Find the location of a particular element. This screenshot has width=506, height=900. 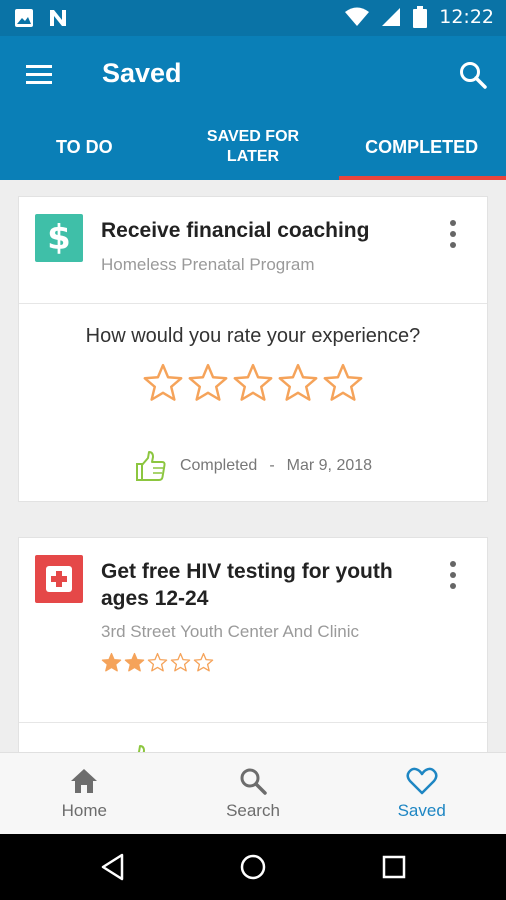

page-title: Saved is located at coordinates (142, 73).